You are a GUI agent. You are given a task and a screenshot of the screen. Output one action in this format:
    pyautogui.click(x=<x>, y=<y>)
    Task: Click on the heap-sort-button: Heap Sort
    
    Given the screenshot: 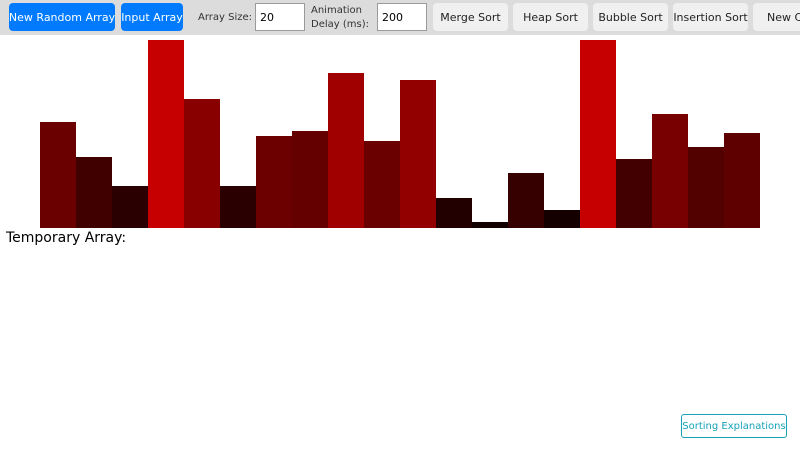 What is the action you would take?
    pyautogui.click(x=550, y=17)
    